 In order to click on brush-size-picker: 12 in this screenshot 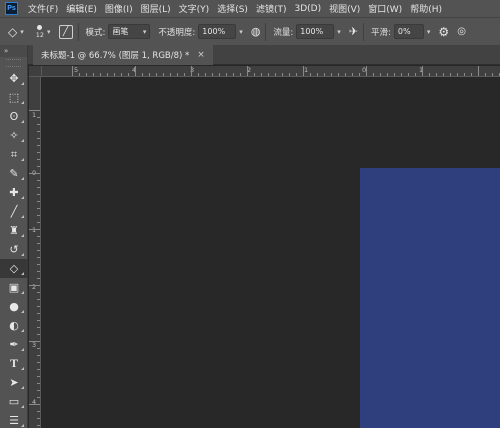, I will do `click(40, 31)`.